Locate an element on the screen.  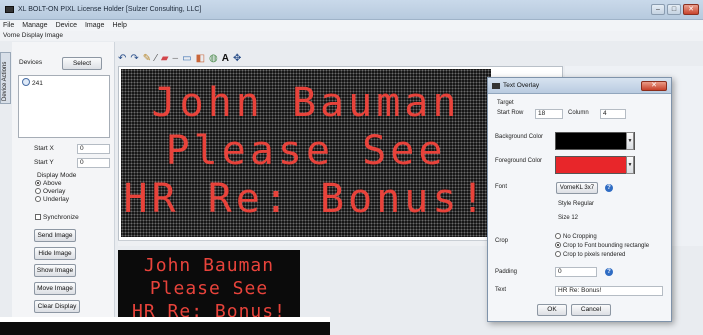
ok-button: OK is located at coordinates (552, 310).